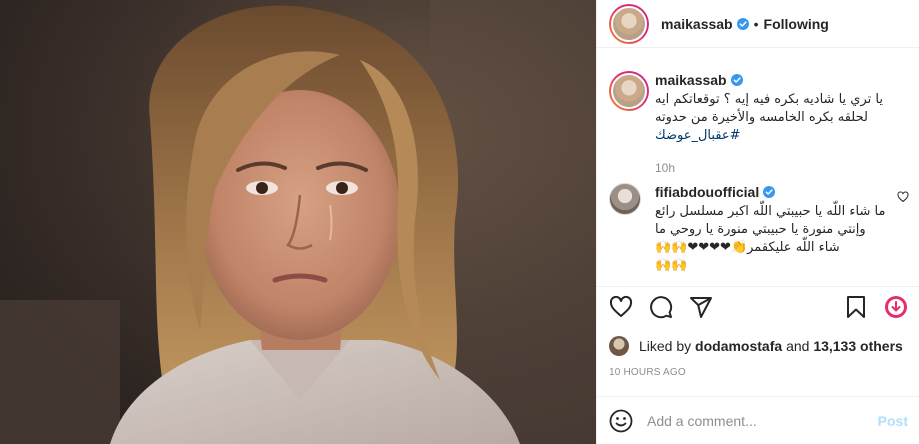 This screenshot has width=919, height=444. I want to click on author-avatar, so click(629, 23).